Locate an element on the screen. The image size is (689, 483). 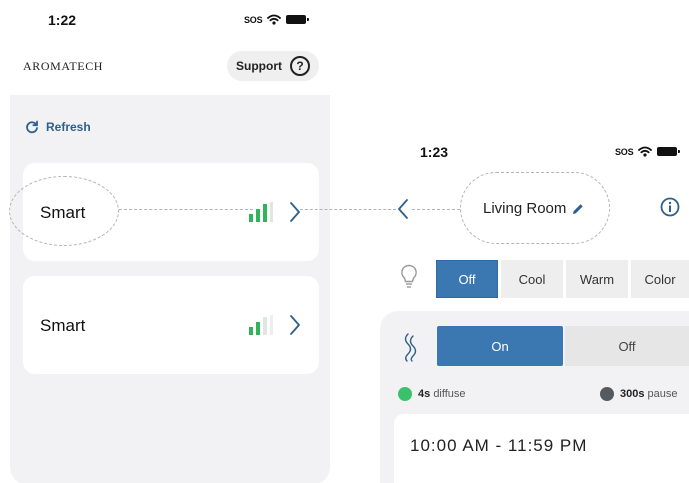
device-card: Smart is located at coordinates (171, 325).